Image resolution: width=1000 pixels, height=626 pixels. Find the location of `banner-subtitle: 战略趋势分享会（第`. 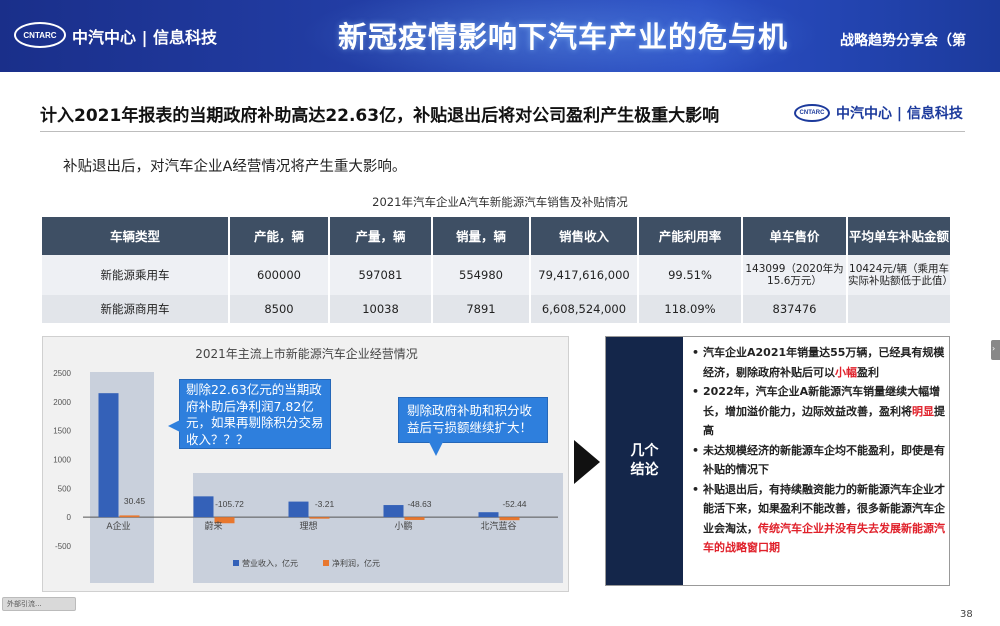

banner-subtitle: 战略趋势分享会（第 is located at coordinates (903, 41).